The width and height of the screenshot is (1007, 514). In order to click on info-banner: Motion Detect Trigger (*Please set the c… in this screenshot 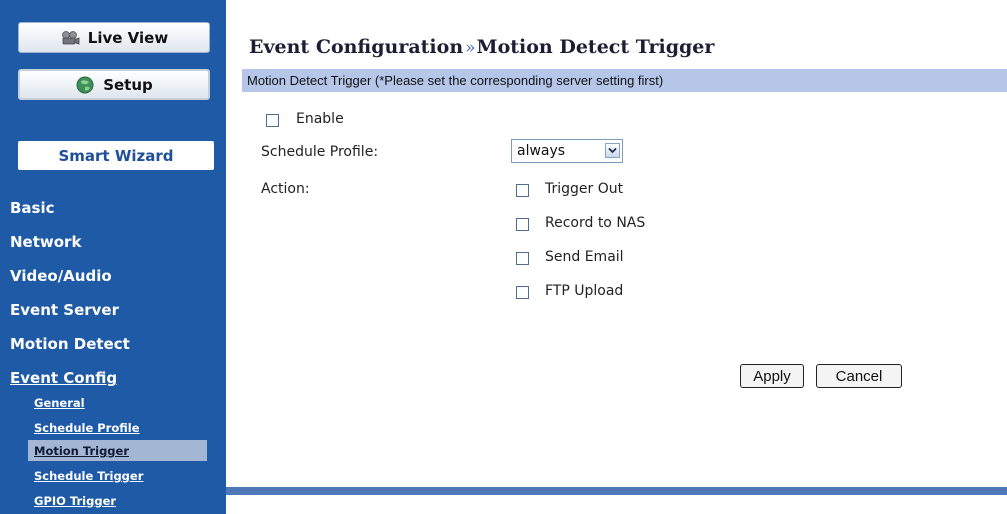, I will do `click(624, 80)`.